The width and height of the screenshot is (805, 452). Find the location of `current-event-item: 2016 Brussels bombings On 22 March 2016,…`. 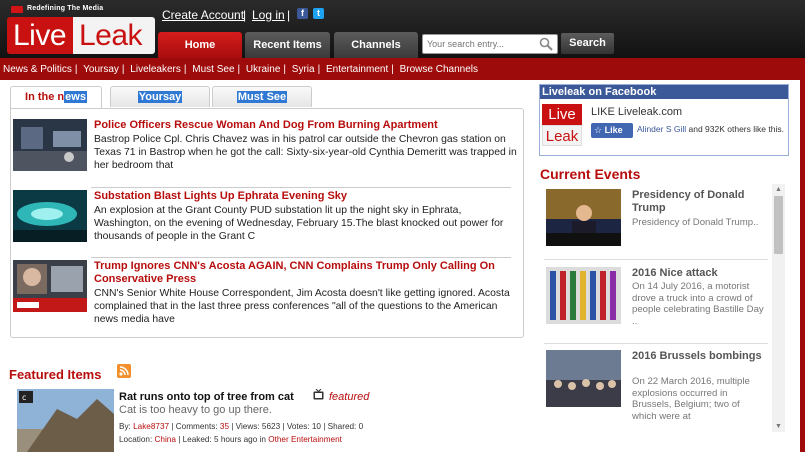

current-event-item: 2016 Brussels bombings On 22 March 2016,… is located at coordinates (656, 390).